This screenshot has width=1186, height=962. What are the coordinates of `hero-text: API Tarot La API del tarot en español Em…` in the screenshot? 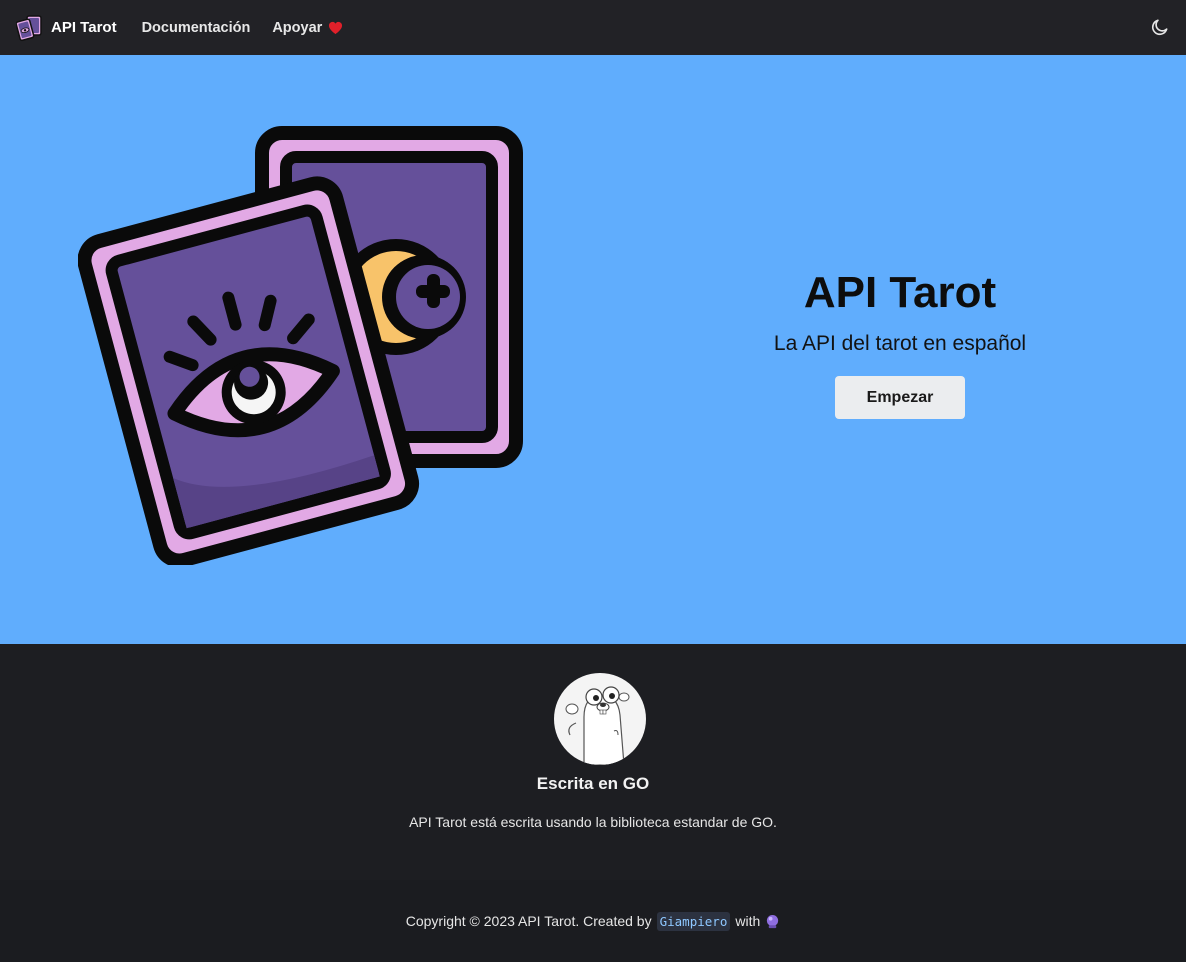 It's located at (900, 343).